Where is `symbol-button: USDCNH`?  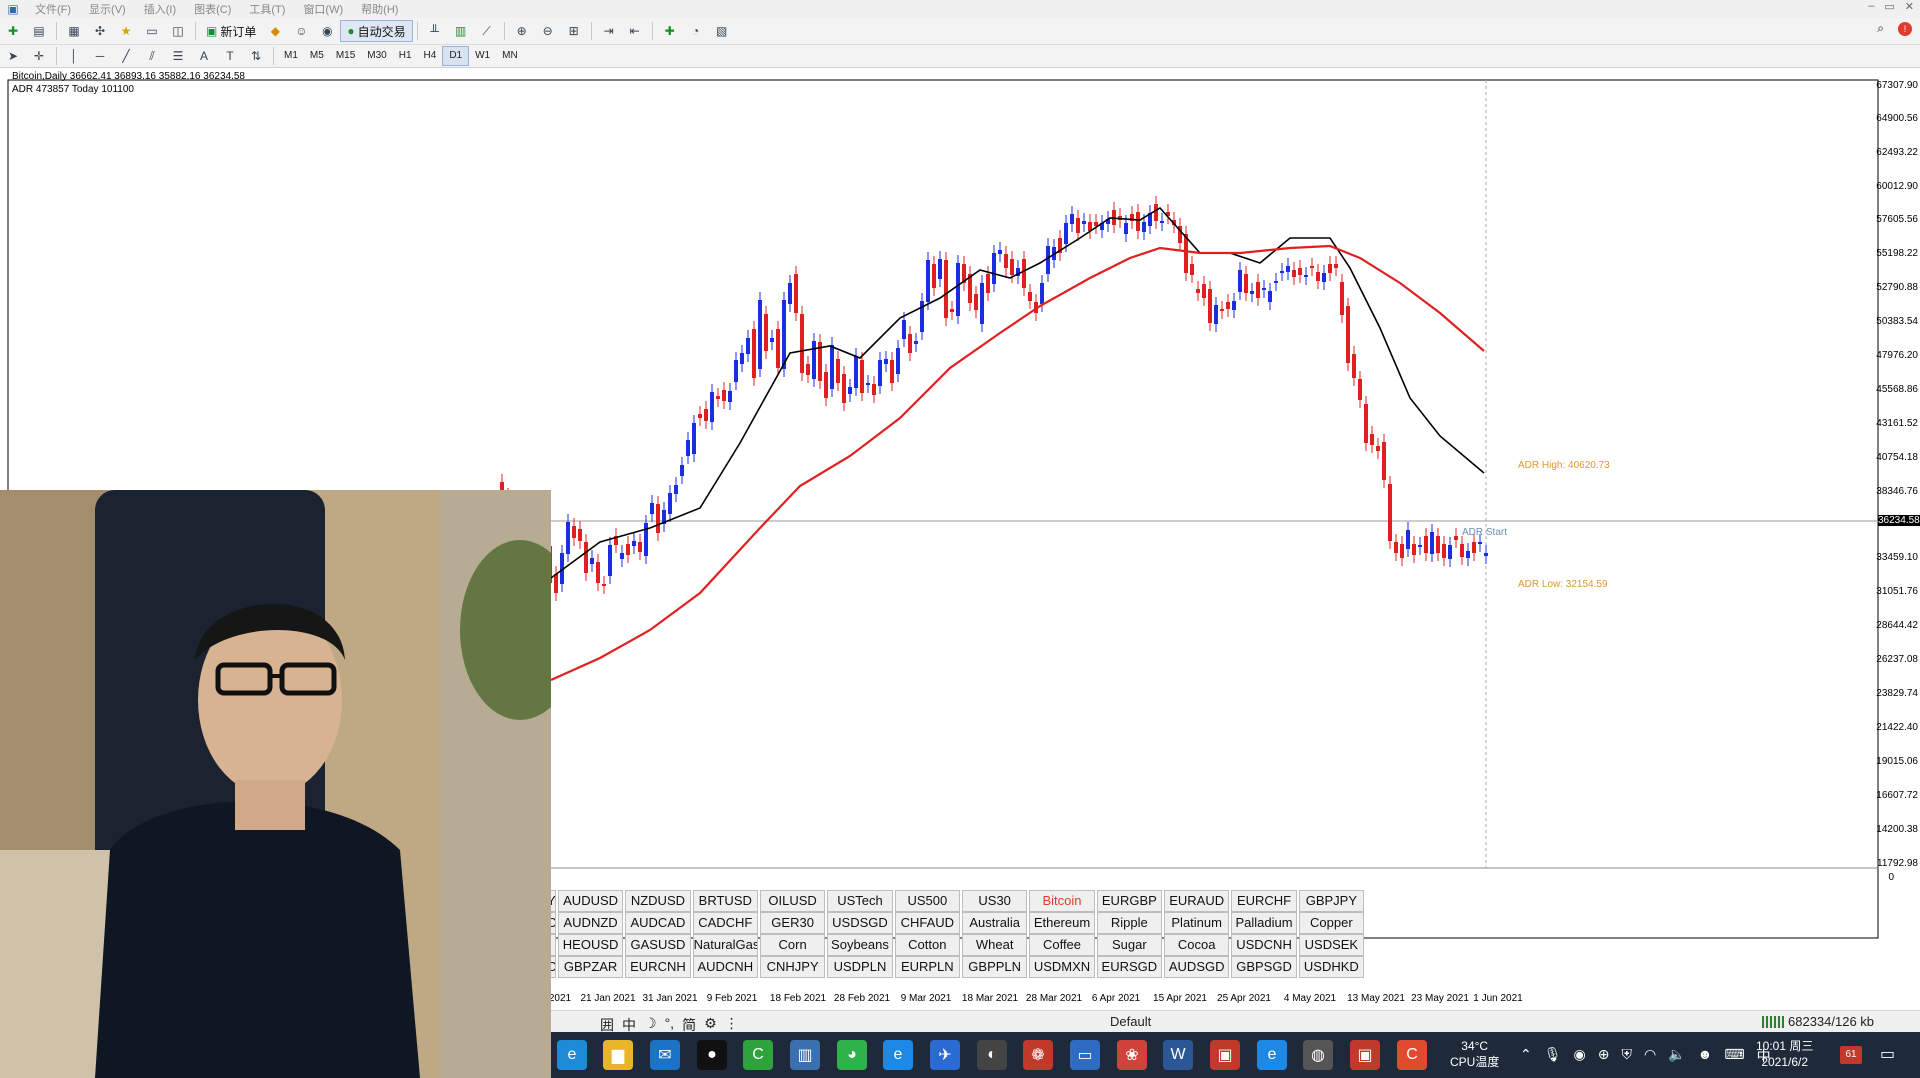
symbol-button: USDCNH is located at coordinates (1264, 945).